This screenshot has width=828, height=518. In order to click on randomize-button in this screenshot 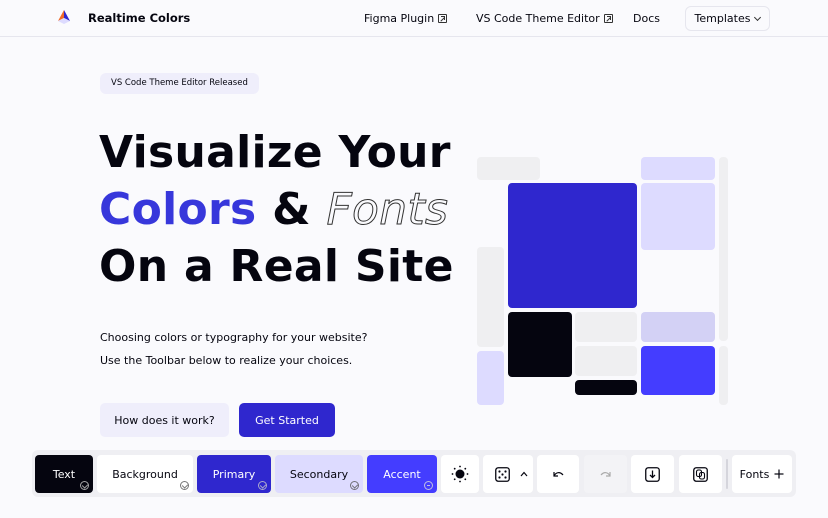, I will do `click(508, 474)`.